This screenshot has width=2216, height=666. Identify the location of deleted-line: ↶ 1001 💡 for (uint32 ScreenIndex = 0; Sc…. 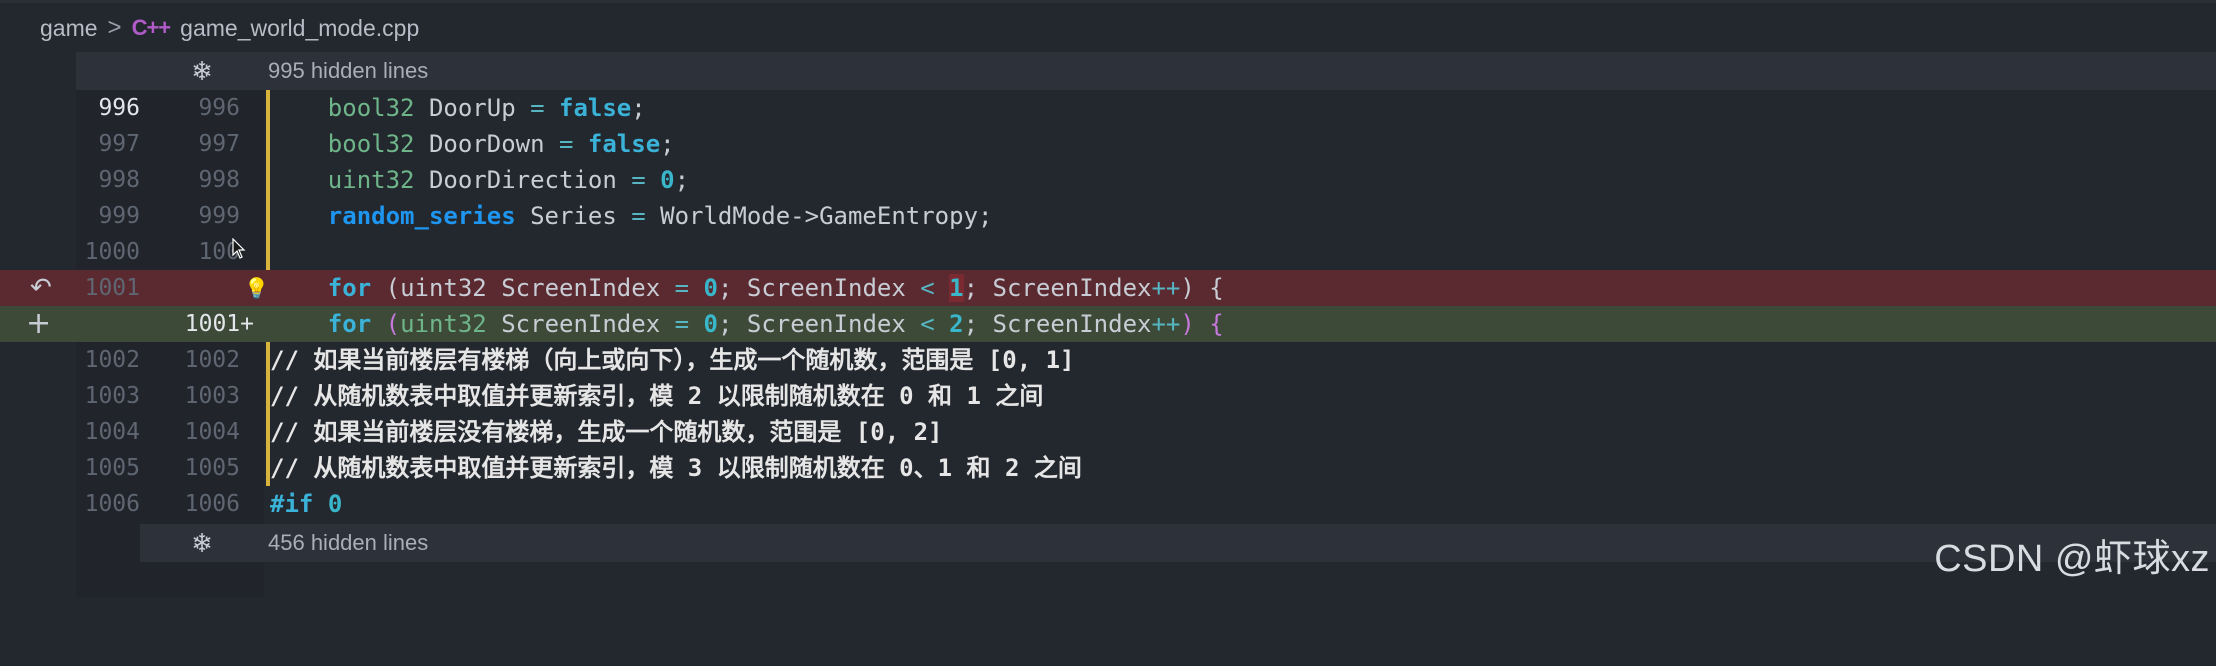
(1108, 288).